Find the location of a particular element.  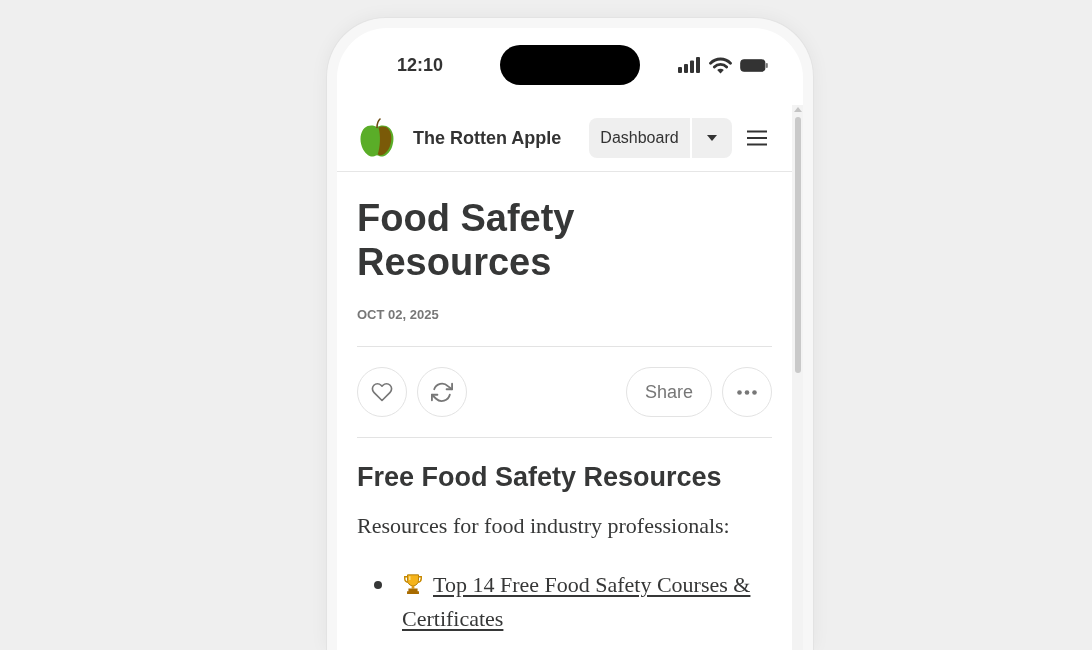

repost-button is located at coordinates (442, 392).